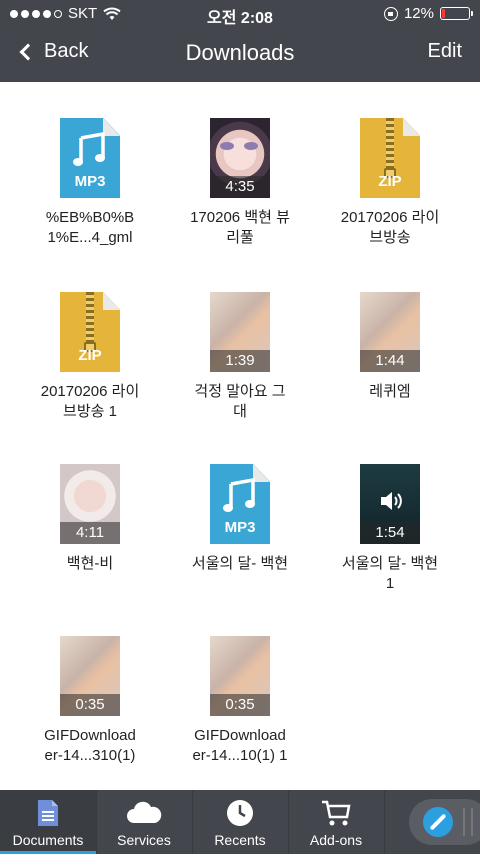 The width and height of the screenshot is (480, 854). I want to click on tab-add-ons: Add-ons, so click(336, 822).